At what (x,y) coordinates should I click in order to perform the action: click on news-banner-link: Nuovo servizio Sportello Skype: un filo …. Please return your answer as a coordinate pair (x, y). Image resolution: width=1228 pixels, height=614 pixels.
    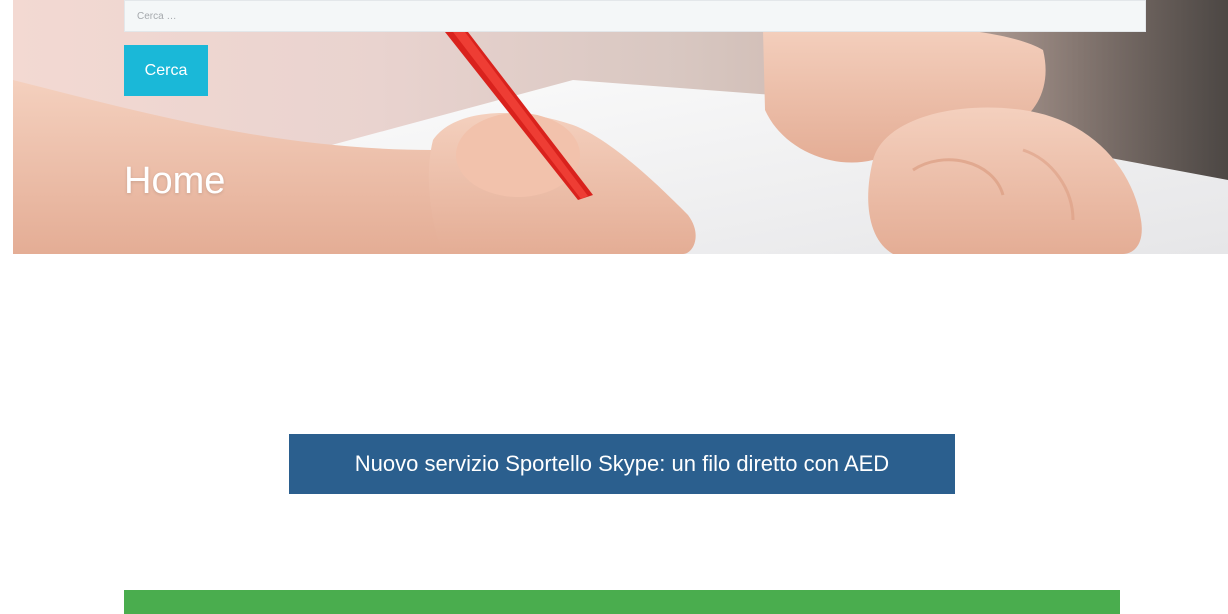
    Looking at the image, I should click on (622, 464).